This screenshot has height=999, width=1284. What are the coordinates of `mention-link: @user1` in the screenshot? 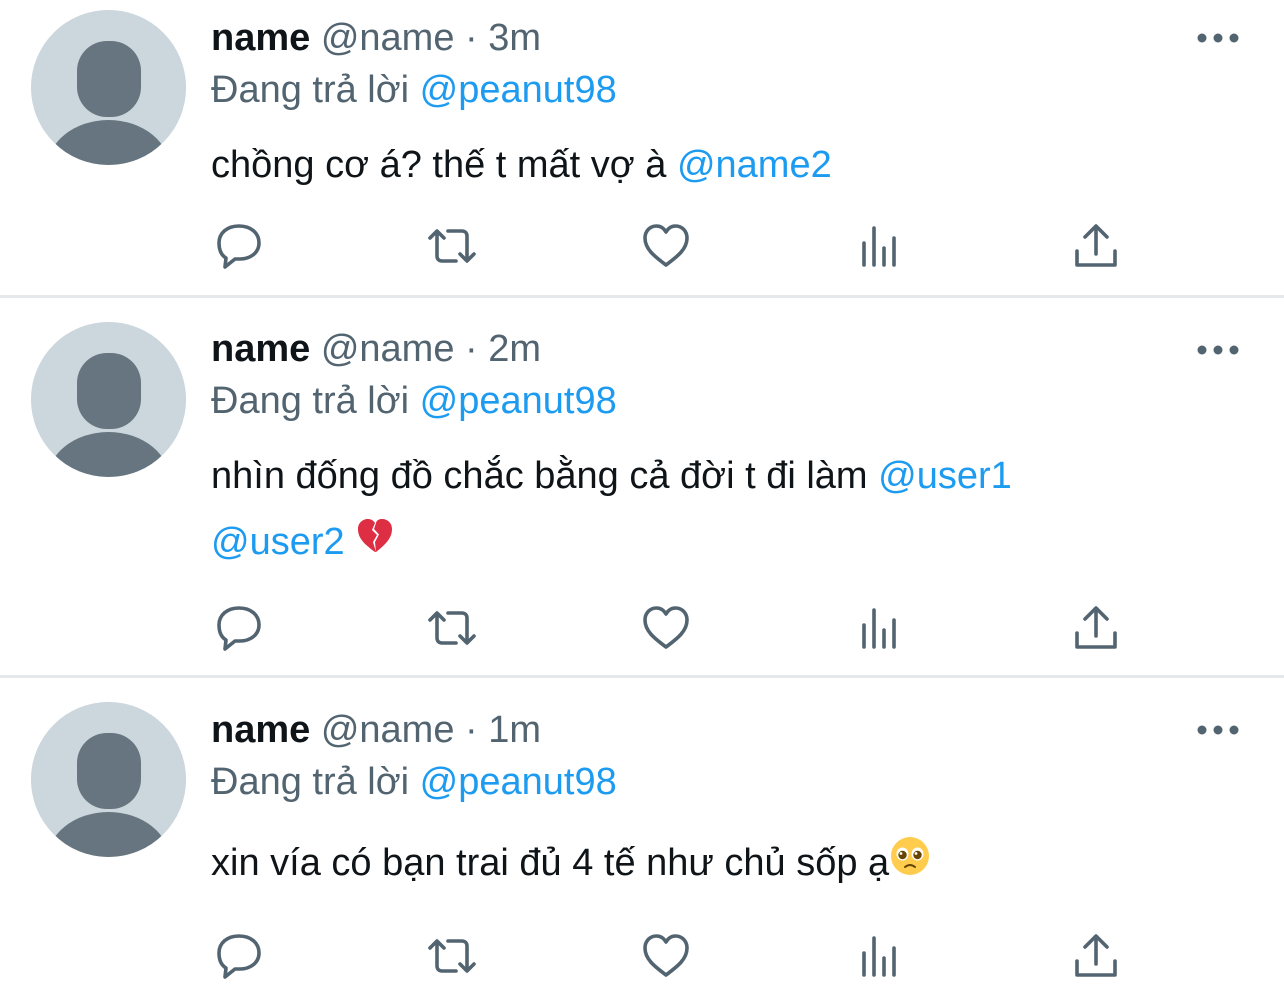 It's located at (945, 476).